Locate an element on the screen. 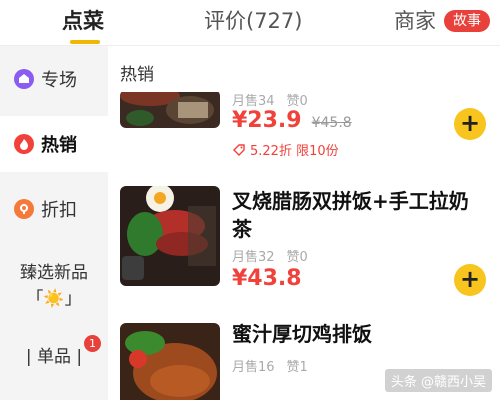 This screenshot has width=500, height=400. original-price: ¥45.8 is located at coordinates (331, 123).